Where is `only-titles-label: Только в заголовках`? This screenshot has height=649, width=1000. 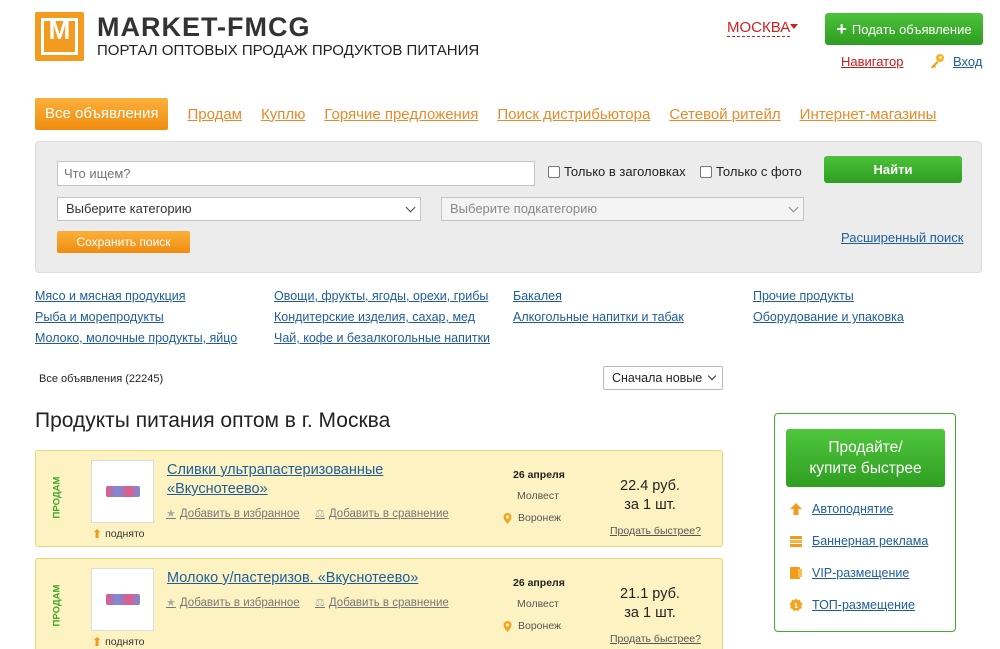
only-titles-label: Только в заголовках is located at coordinates (625, 171).